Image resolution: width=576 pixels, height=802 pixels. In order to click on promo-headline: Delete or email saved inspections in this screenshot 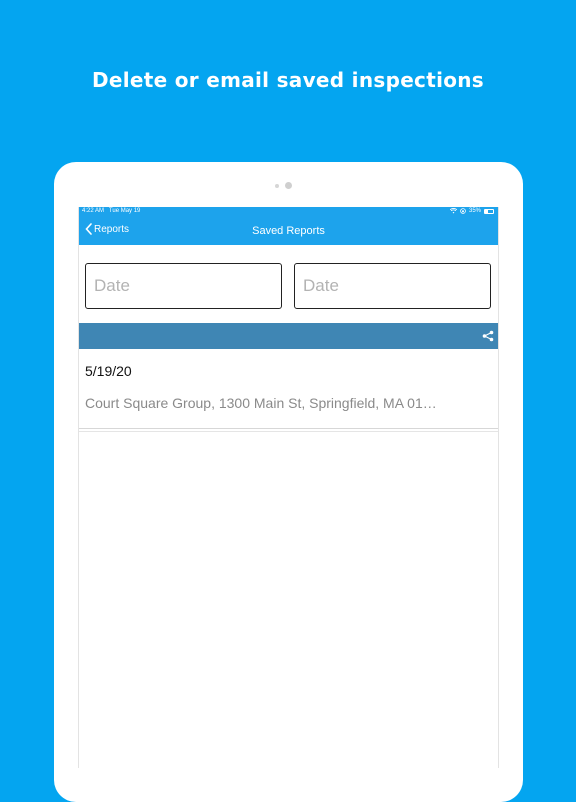, I will do `click(288, 80)`.